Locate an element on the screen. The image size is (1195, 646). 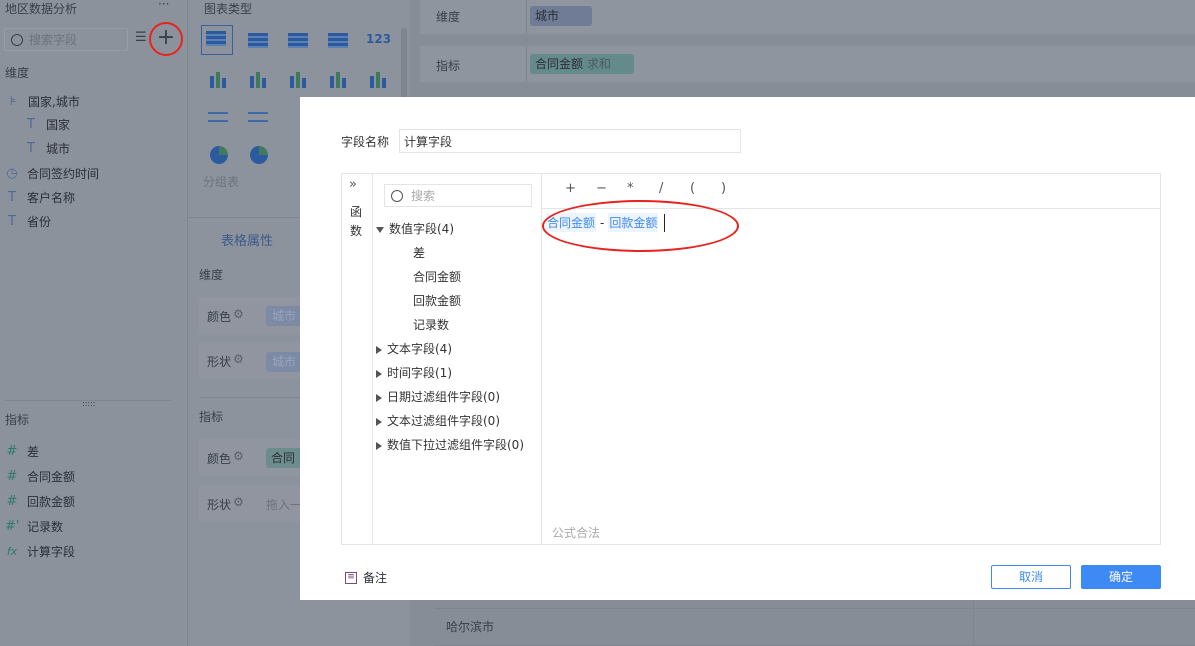
tree-group-label: 日期过滤组件字段(0) is located at coordinates (443, 397).